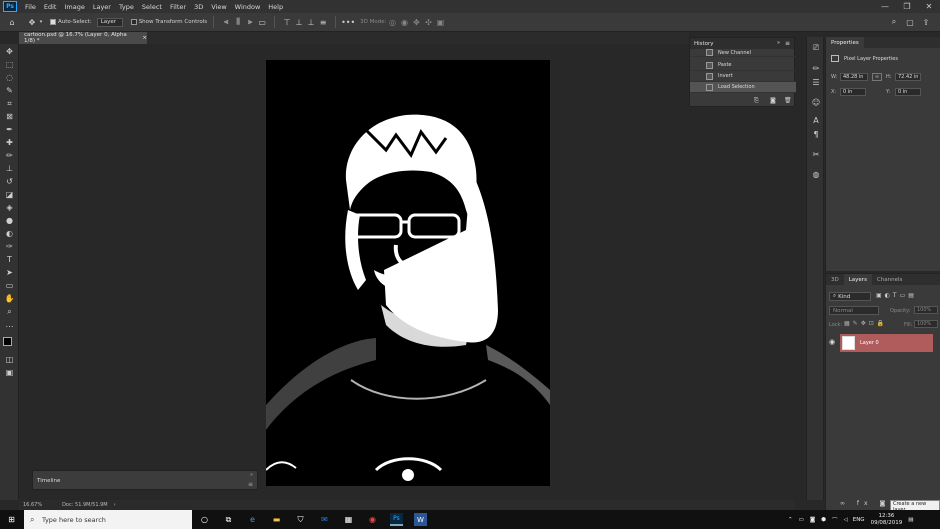 Image resolution: width=940 pixels, height=529 pixels. I want to click on quick-select-tool-icon: ✎, so click(9, 90).